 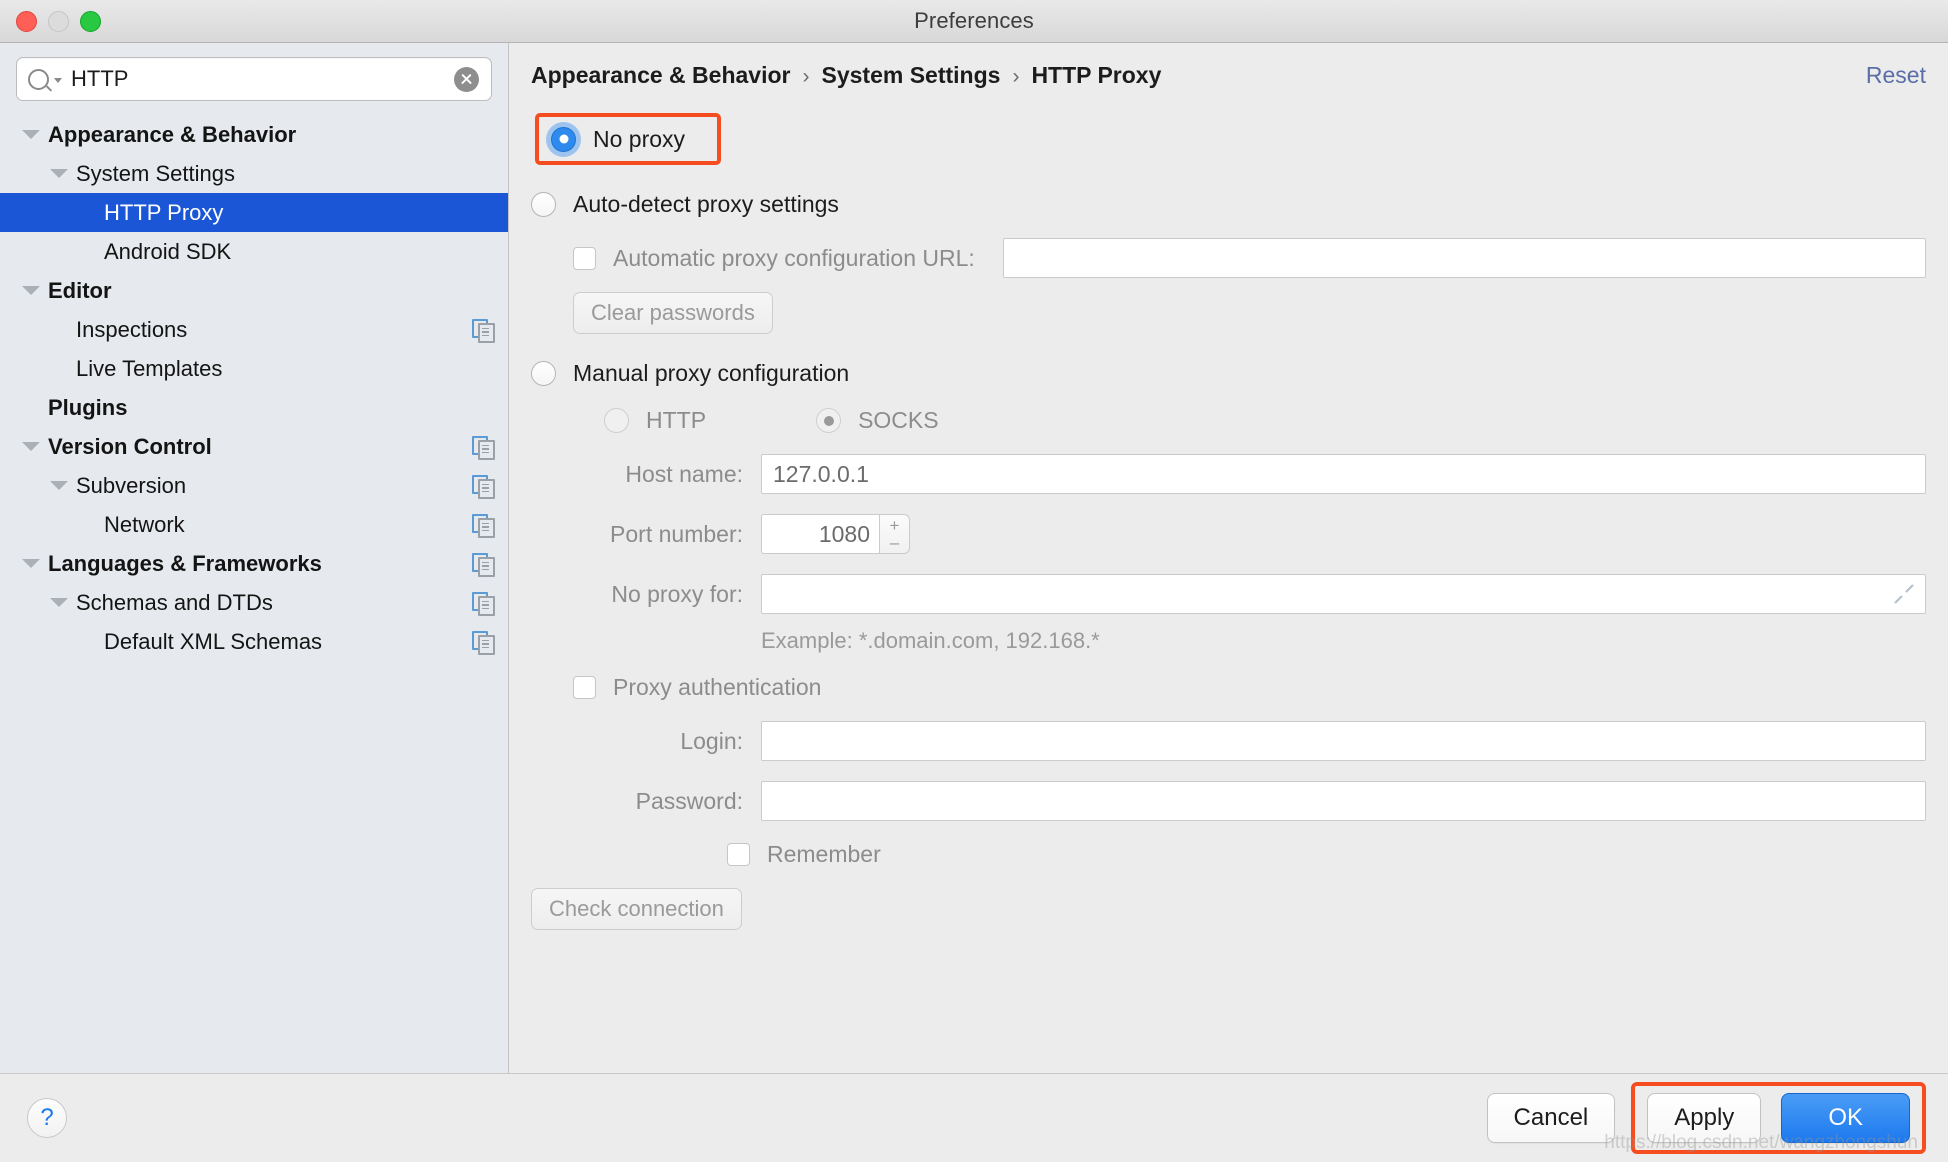 I want to click on login-row: Login:, so click(x=1228, y=741).